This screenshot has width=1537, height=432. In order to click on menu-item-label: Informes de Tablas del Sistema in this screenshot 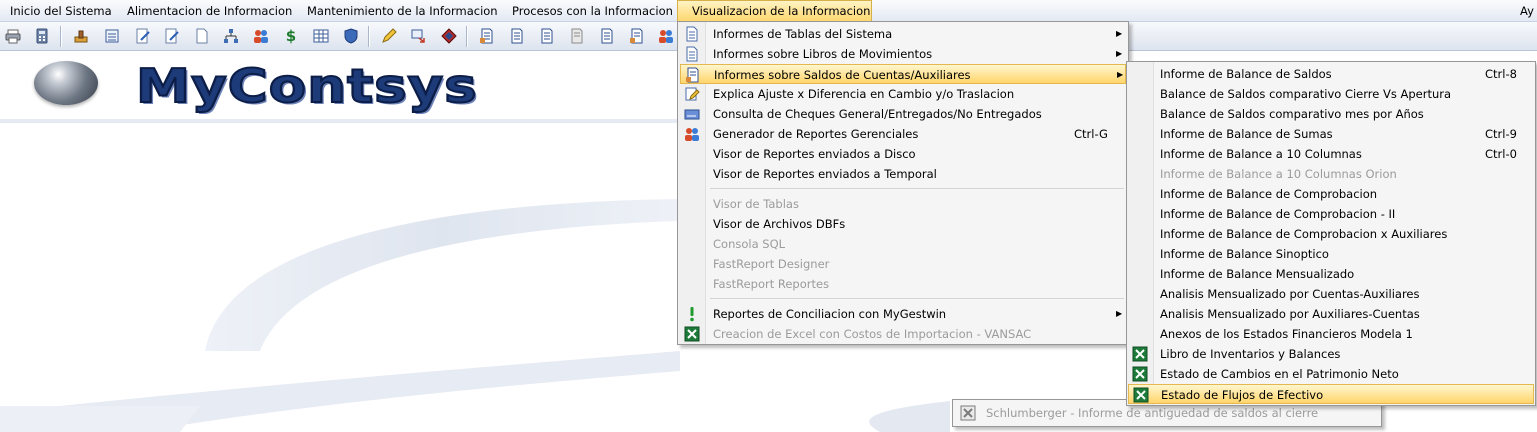, I will do `click(803, 34)`.